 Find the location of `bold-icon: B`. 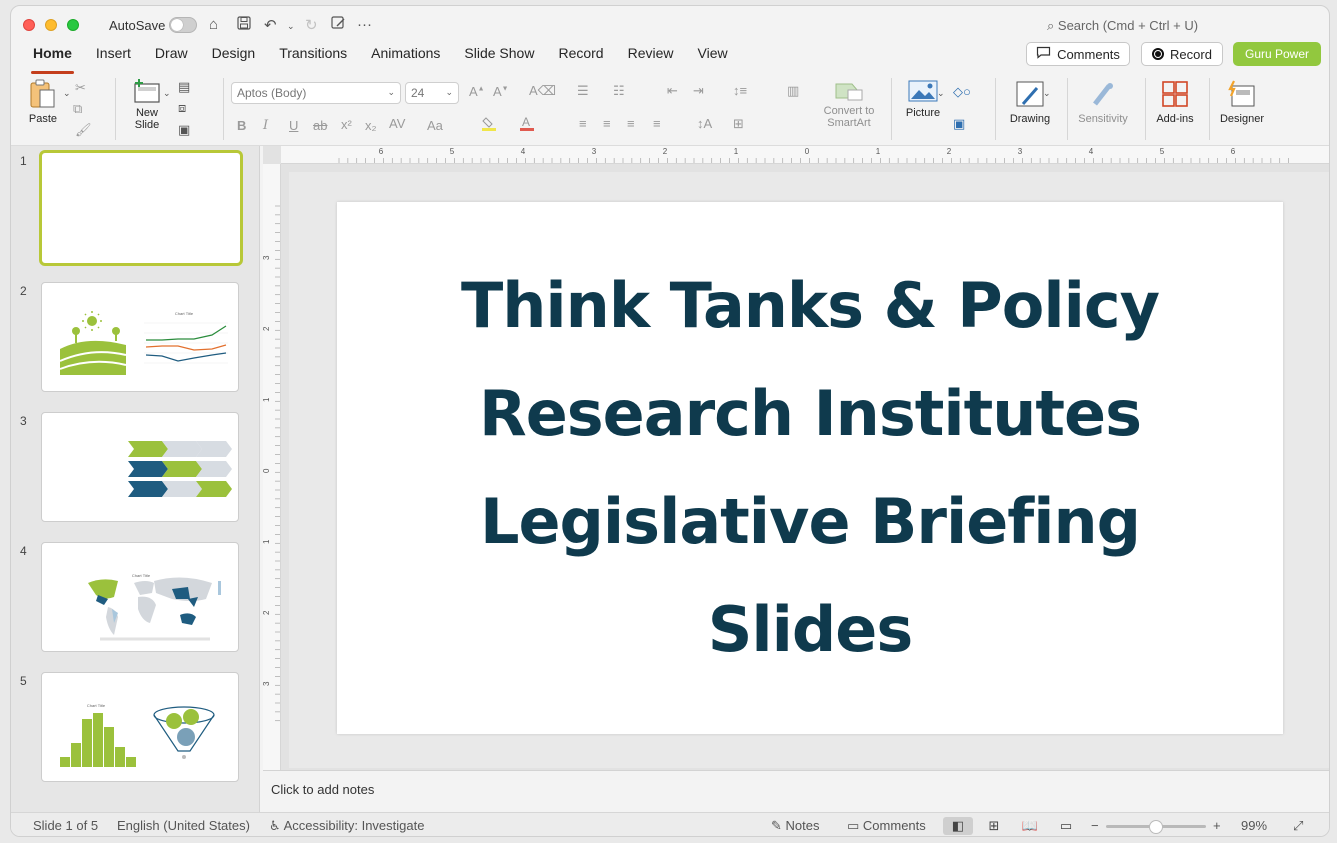

bold-icon: B is located at coordinates (241, 125).